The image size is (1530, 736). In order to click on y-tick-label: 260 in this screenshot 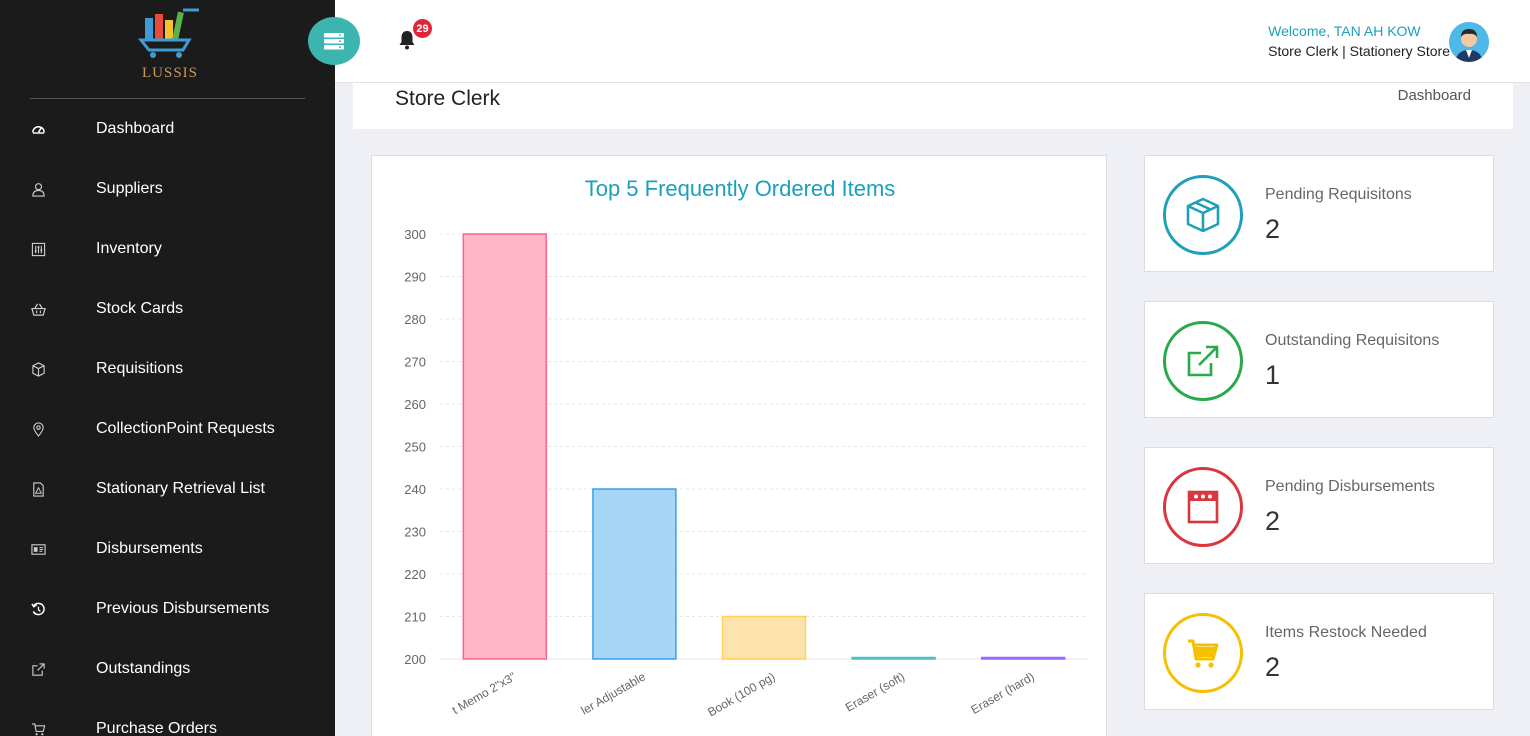, I will do `click(415, 404)`.